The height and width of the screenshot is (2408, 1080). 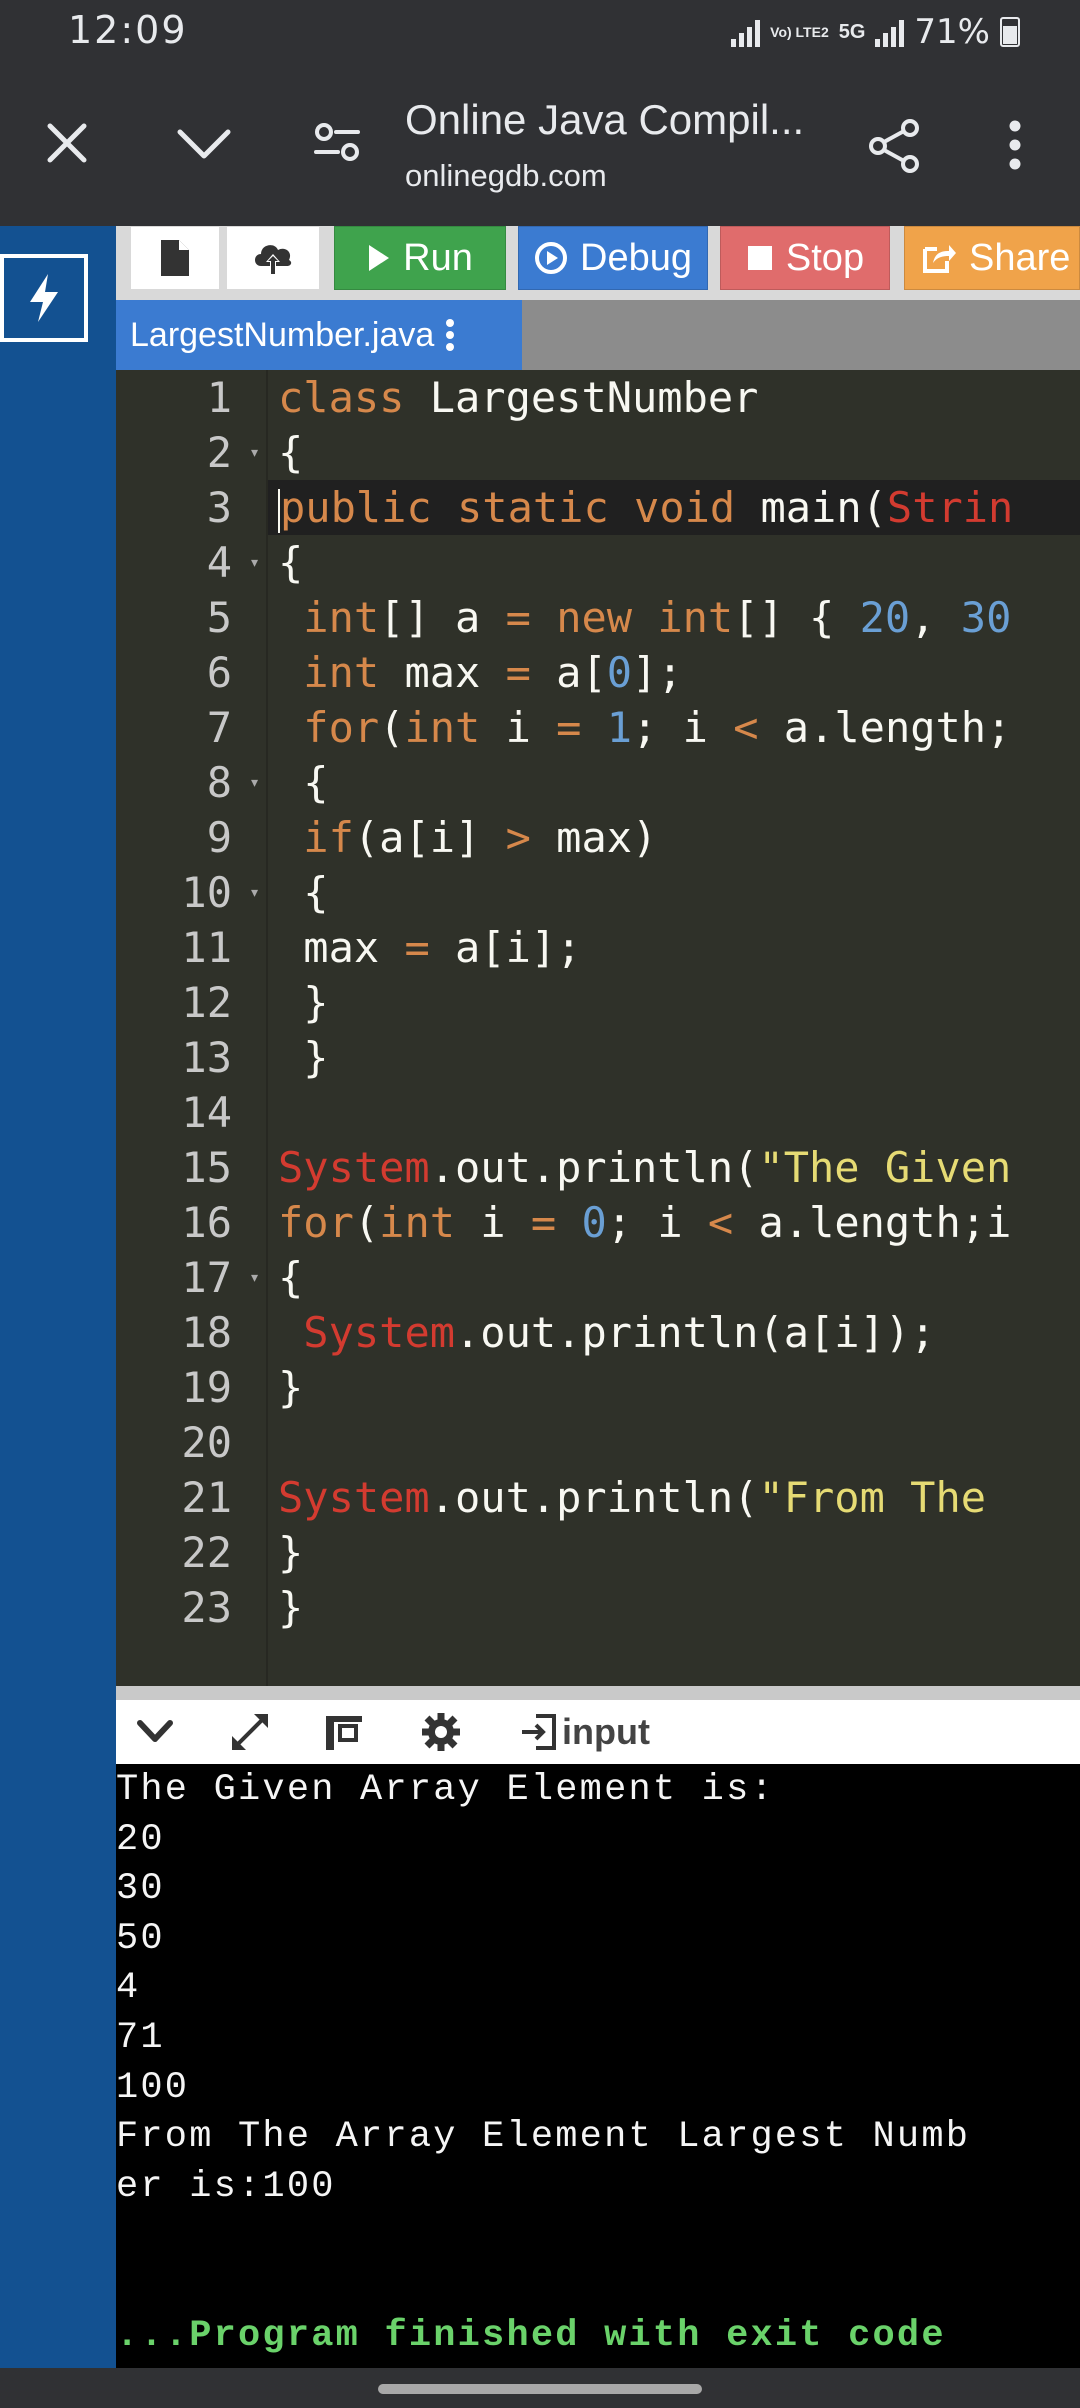 I want to click on line-number: 8 ▾, so click(x=192, y=782).